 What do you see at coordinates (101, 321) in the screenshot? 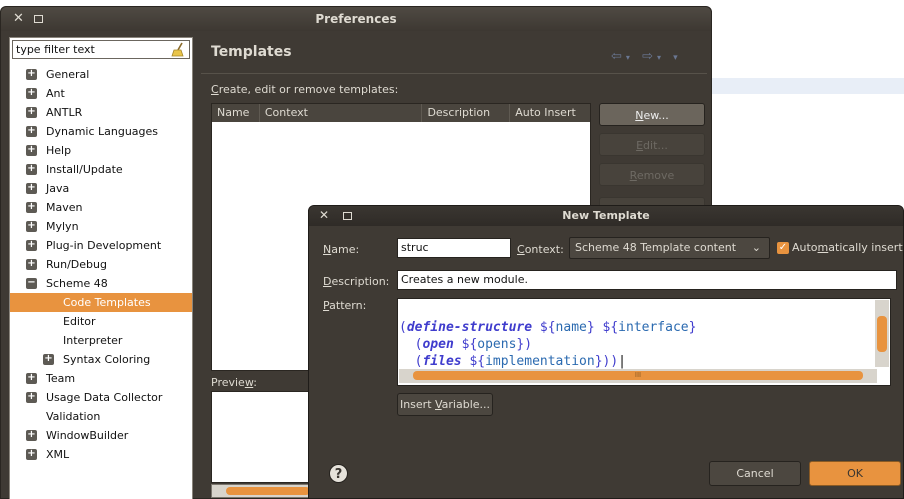
I see `tree-item: Editor` at bounding box center [101, 321].